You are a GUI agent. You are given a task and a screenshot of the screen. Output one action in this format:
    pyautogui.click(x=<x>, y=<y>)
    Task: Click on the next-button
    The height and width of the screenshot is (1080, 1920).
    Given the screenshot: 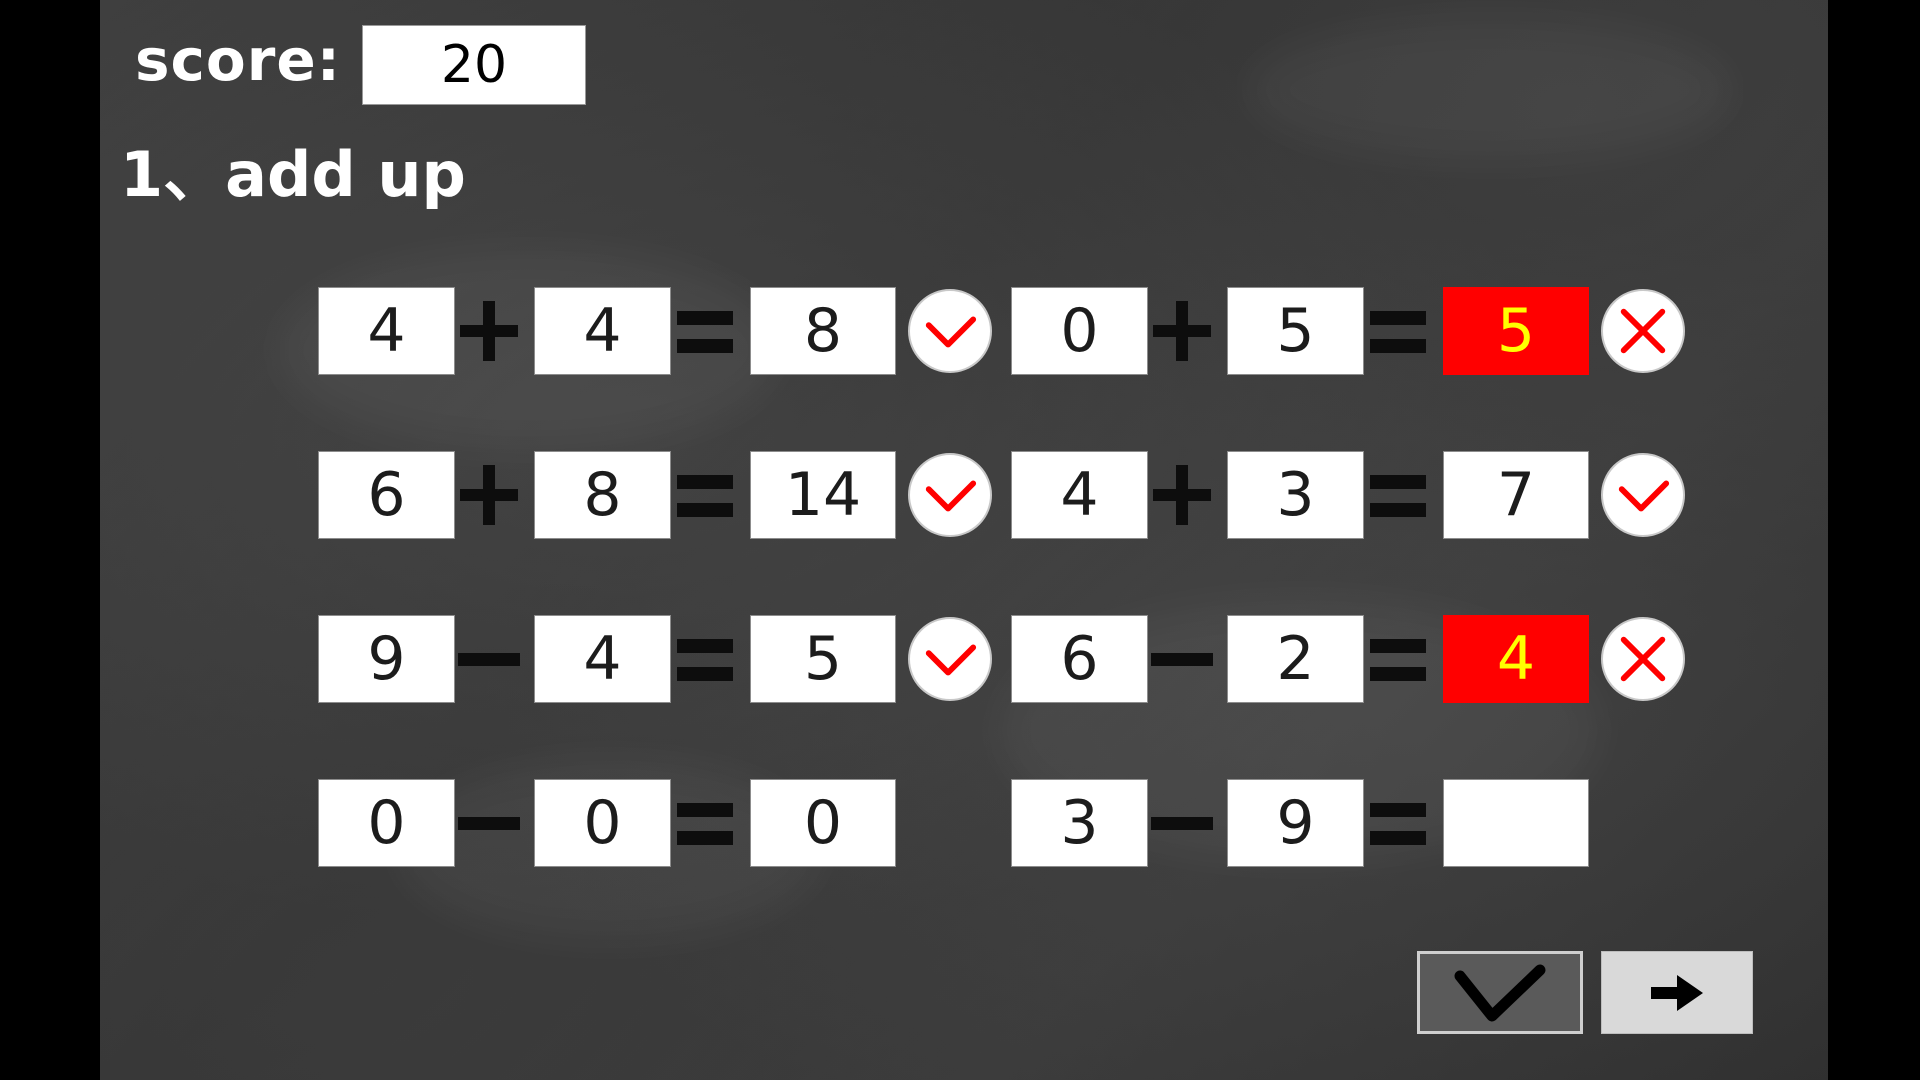 What is the action you would take?
    pyautogui.click(x=1677, y=992)
    